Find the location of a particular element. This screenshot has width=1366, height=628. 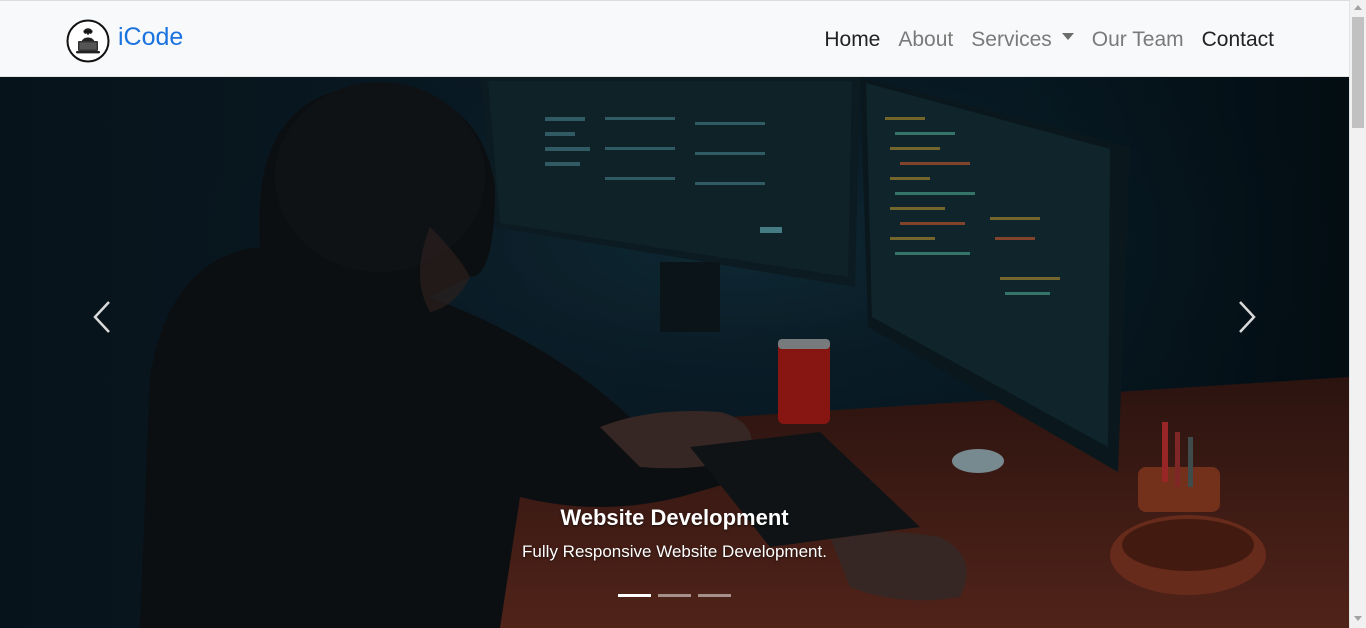

slide-caption-text: Fully Responsive Website Development. is located at coordinates (674, 551).